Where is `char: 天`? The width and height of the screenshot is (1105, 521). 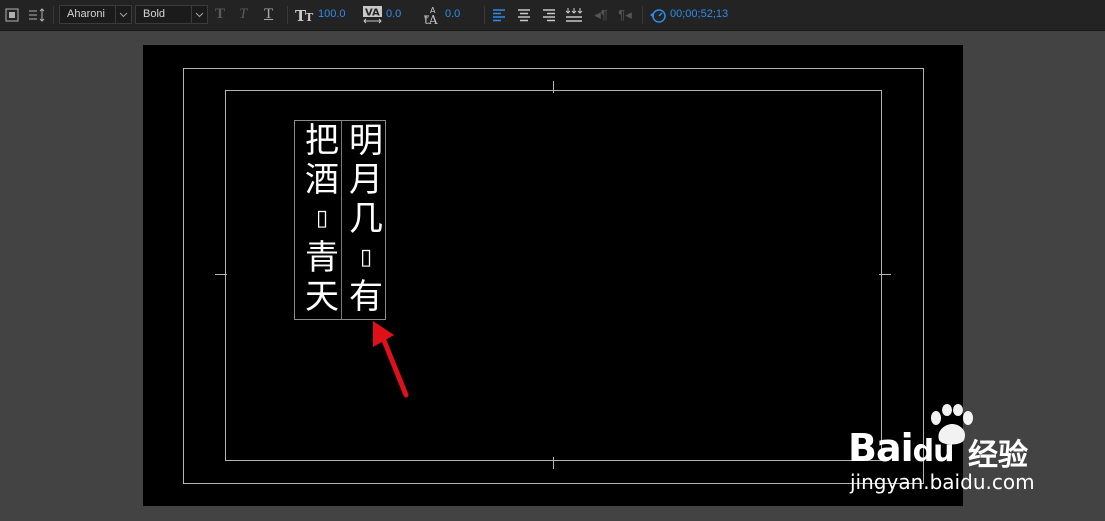
char: 天 is located at coordinates (322, 297).